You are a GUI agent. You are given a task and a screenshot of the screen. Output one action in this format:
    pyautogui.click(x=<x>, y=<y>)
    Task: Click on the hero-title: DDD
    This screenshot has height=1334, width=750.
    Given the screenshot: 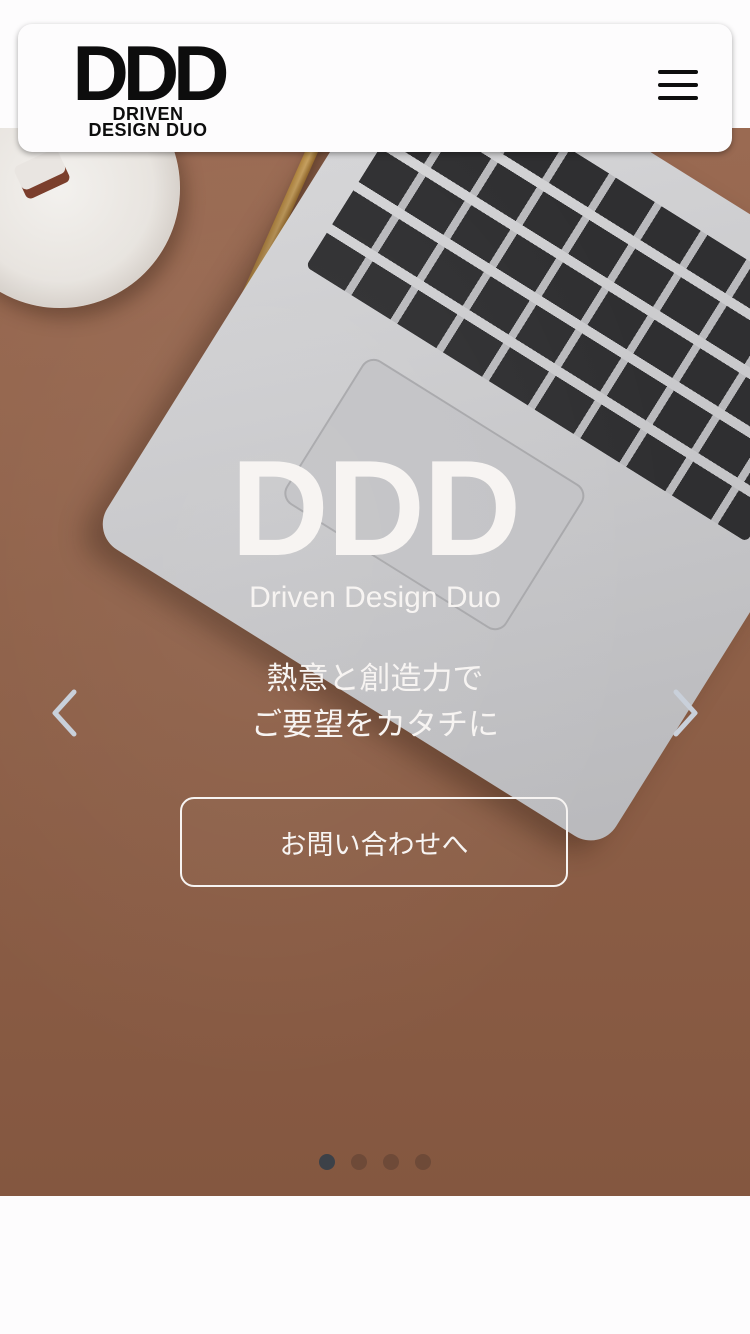 What is the action you would take?
    pyautogui.click(x=376, y=508)
    